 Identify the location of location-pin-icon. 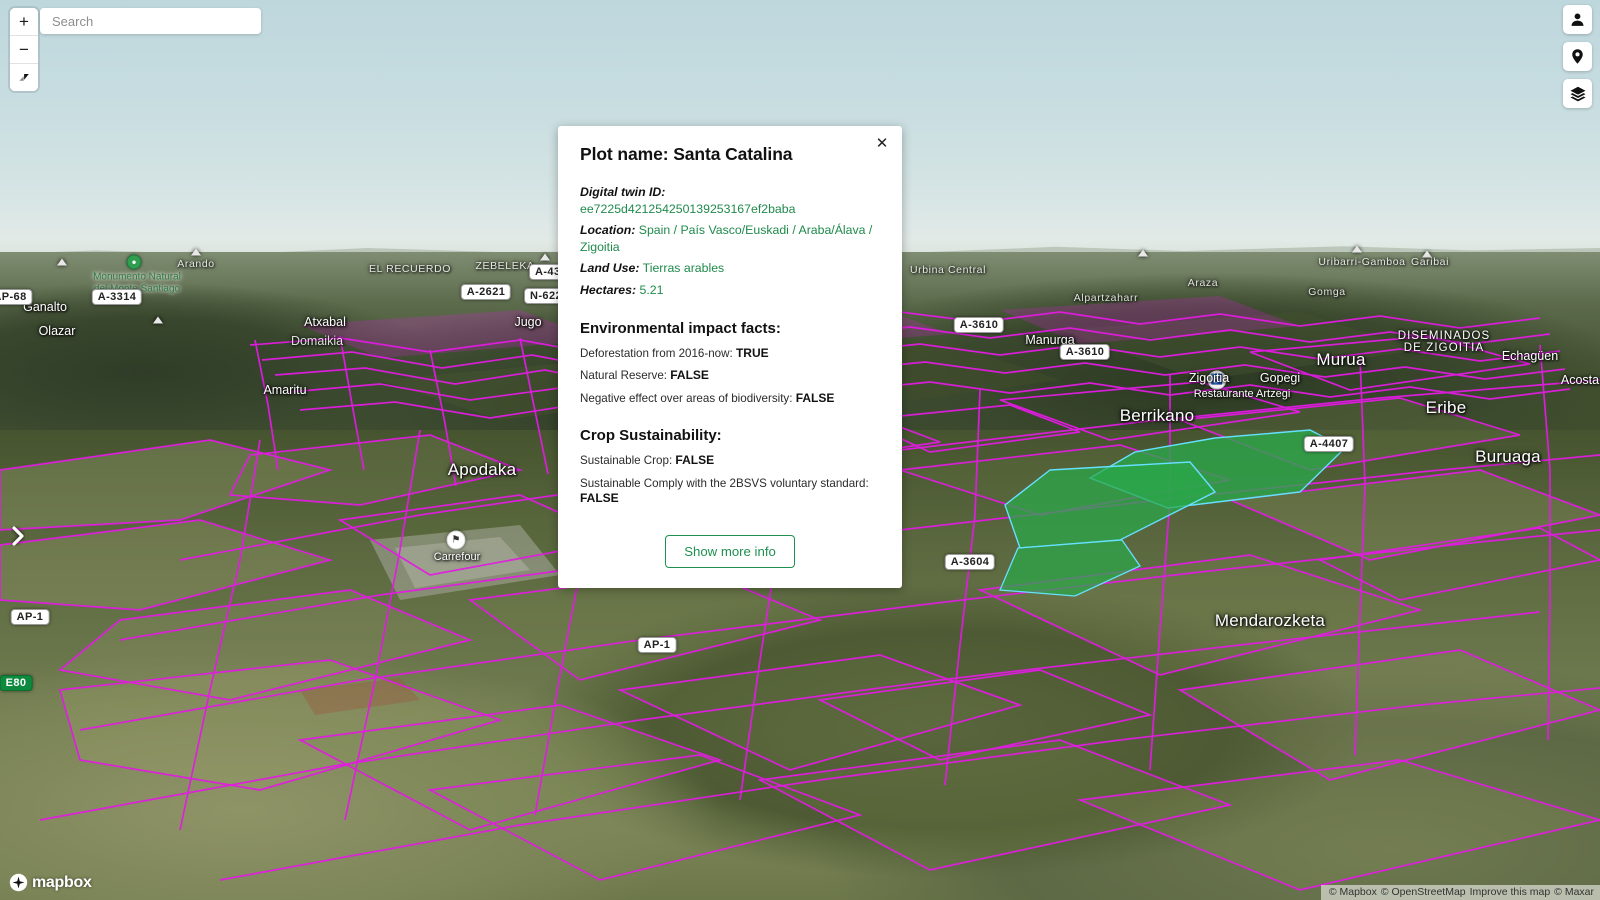
(1577, 56).